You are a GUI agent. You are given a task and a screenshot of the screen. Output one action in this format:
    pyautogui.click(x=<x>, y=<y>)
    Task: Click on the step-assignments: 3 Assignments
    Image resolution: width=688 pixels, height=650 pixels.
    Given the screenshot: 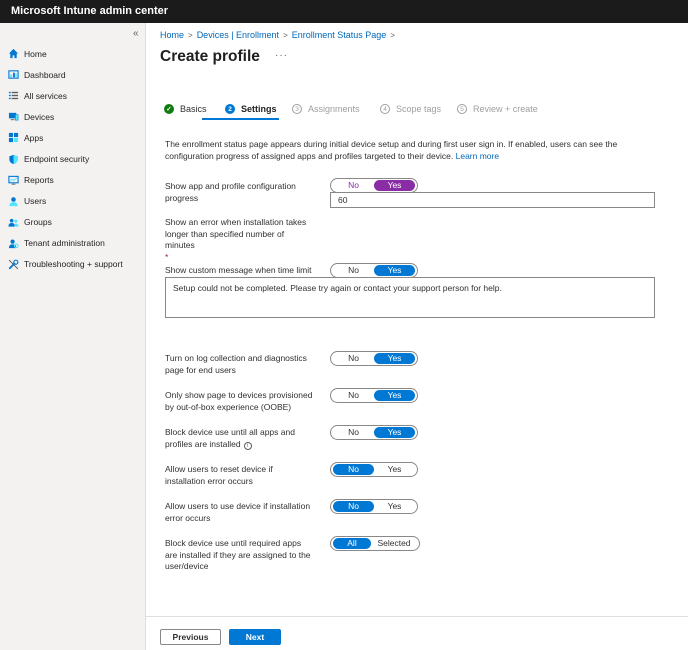 What is the action you would take?
    pyautogui.click(x=326, y=109)
    